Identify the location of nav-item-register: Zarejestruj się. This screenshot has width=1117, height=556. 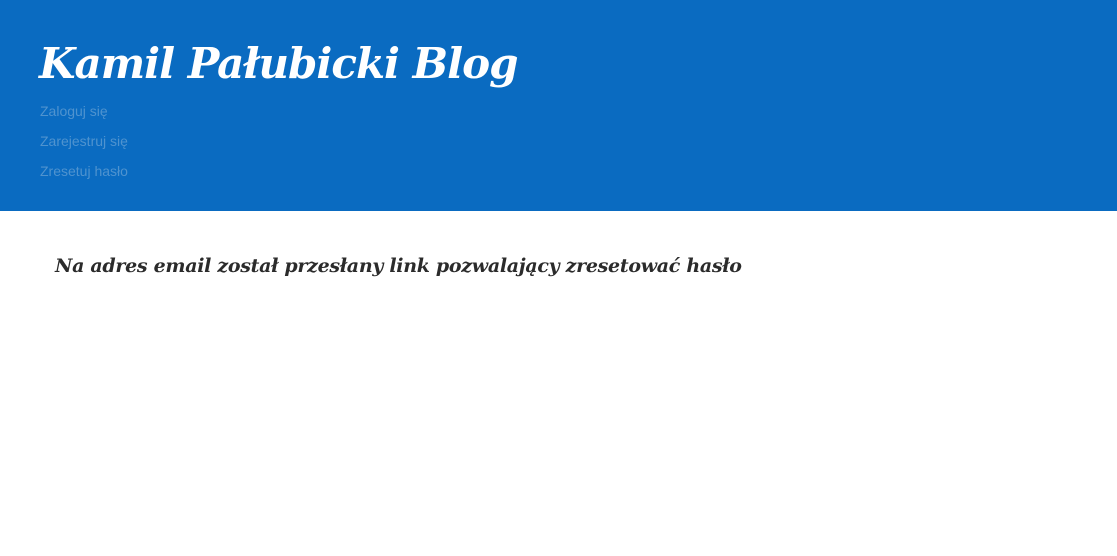
(84, 145).